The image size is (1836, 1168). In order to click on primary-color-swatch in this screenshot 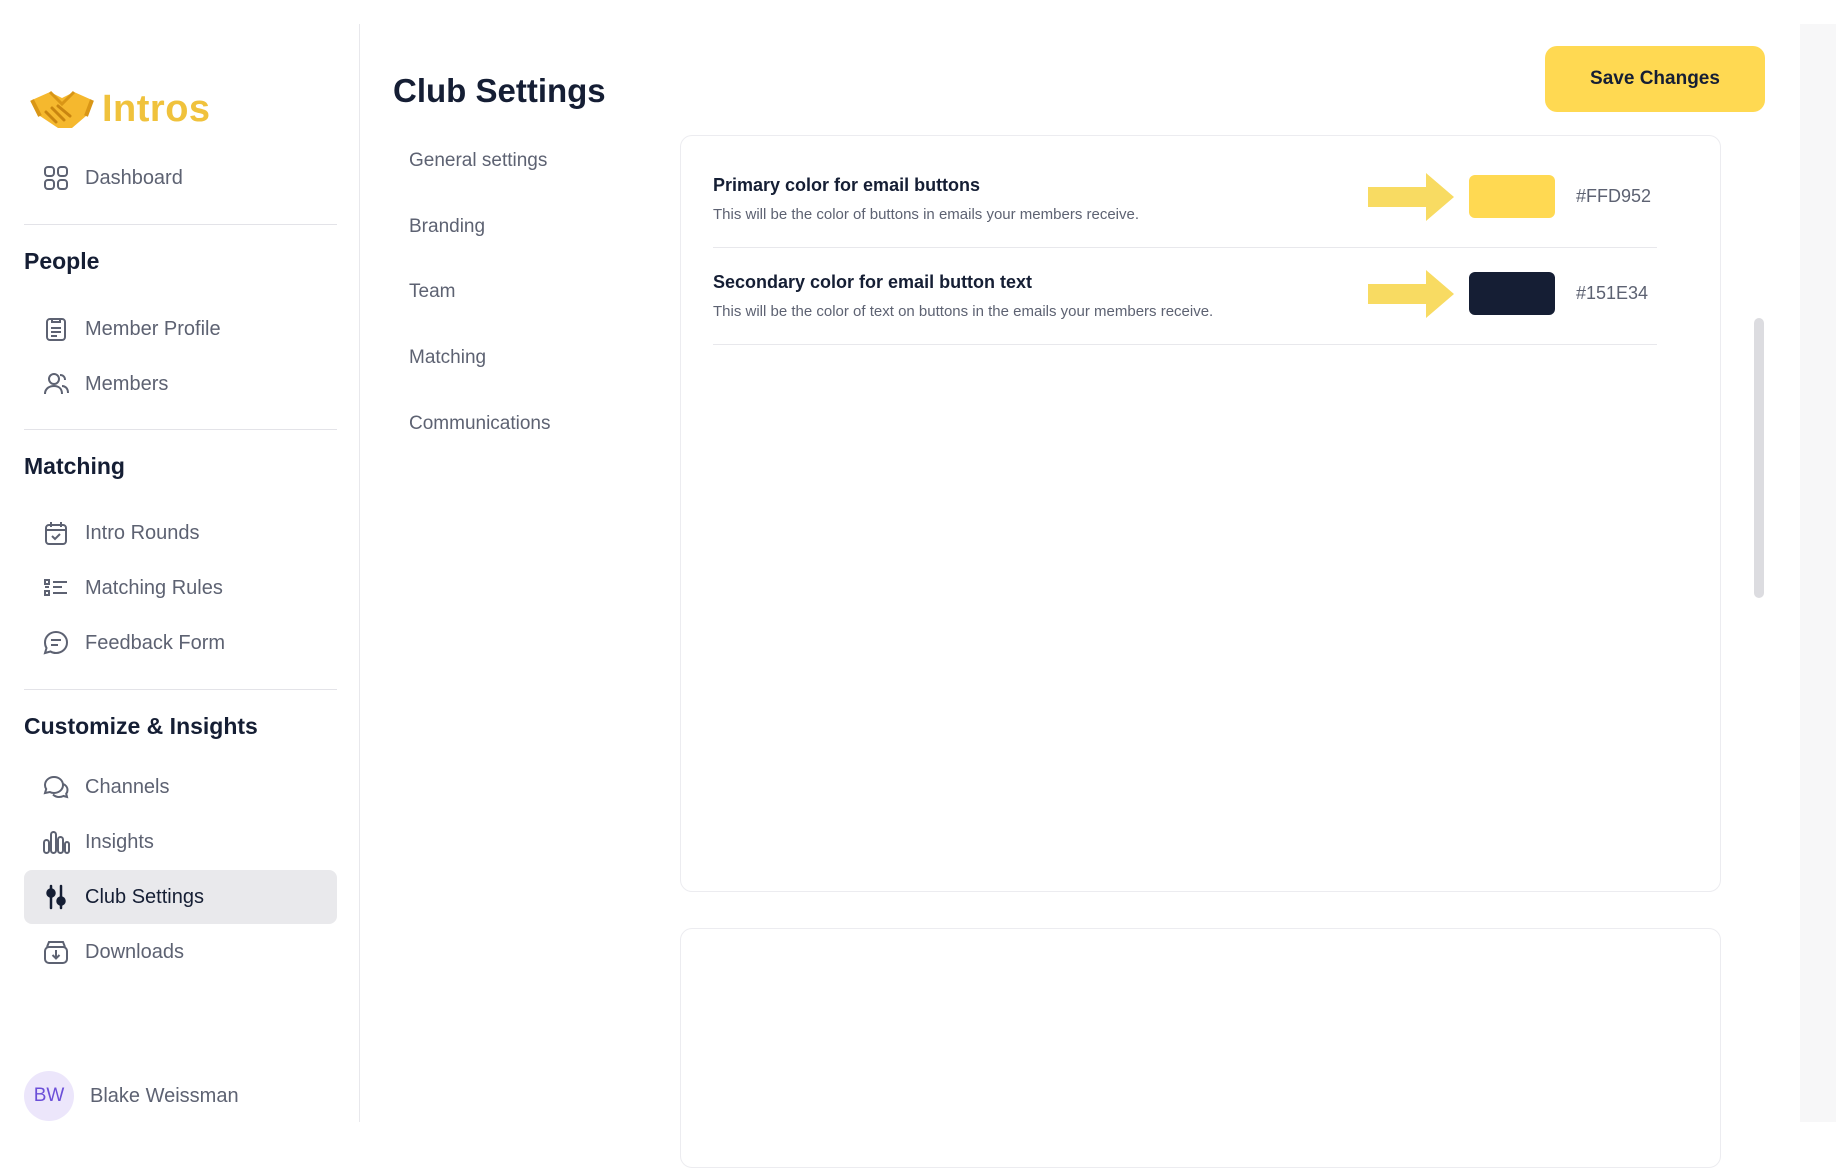, I will do `click(1512, 196)`.